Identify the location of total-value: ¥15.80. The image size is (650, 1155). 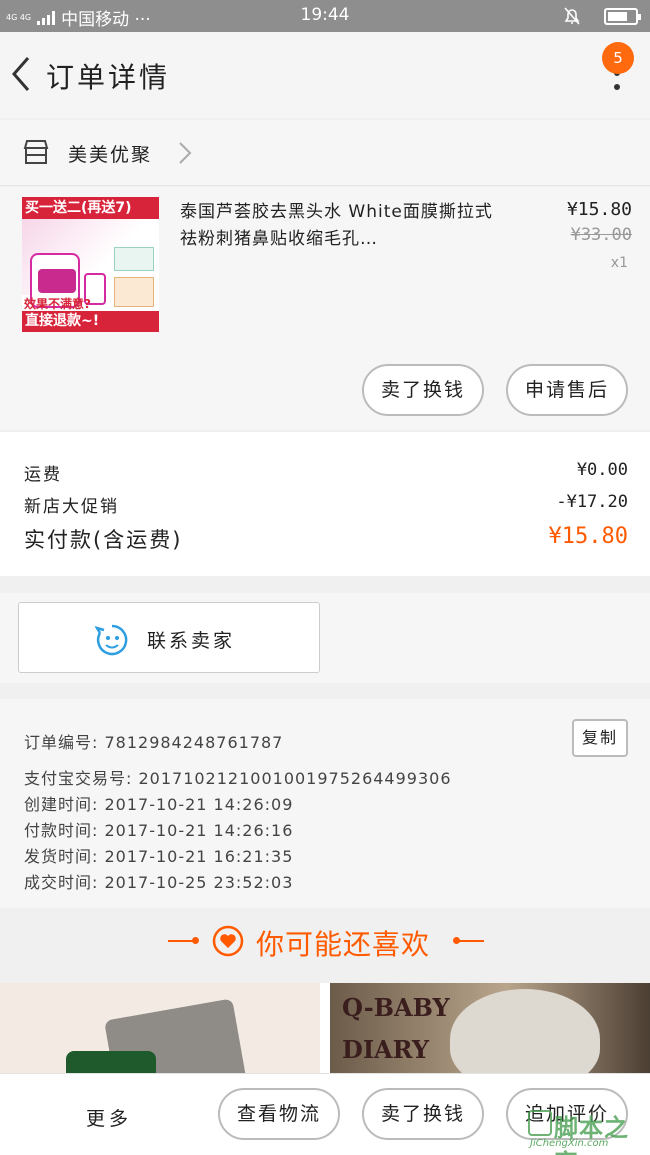
(588, 536).